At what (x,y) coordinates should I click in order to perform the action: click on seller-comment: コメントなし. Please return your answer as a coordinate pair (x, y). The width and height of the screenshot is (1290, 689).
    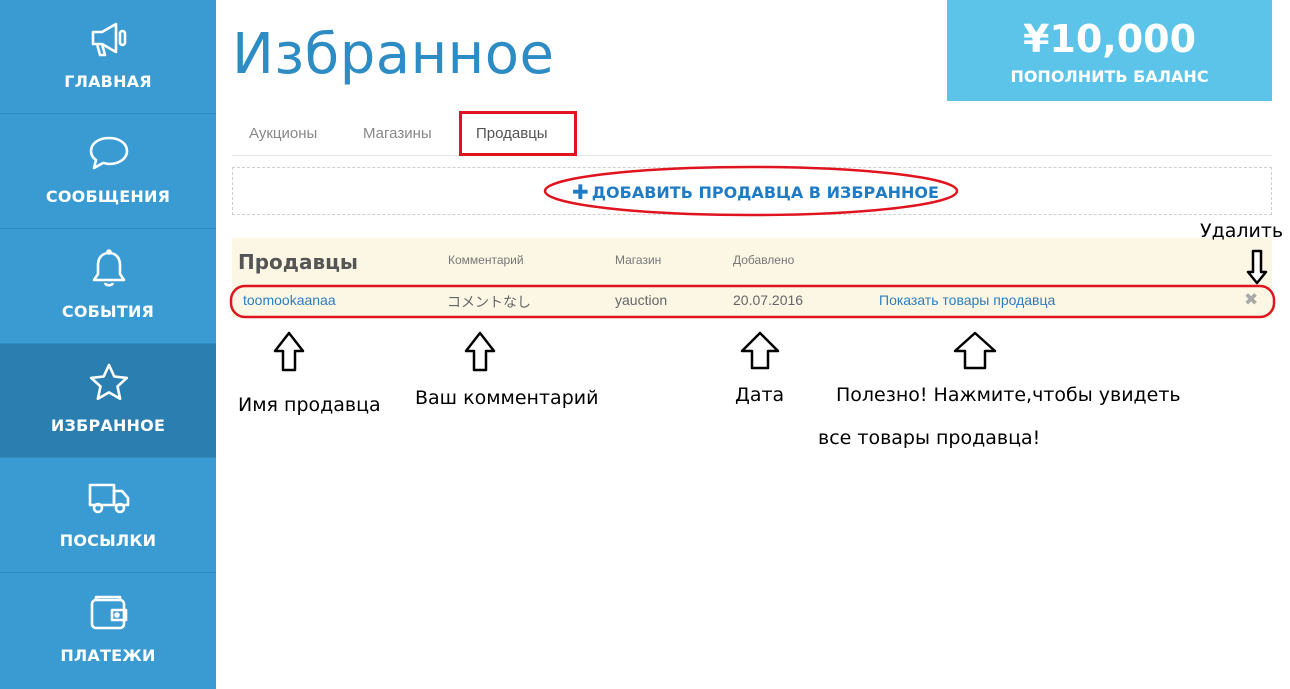
    Looking at the image, I should click on (489, 302).